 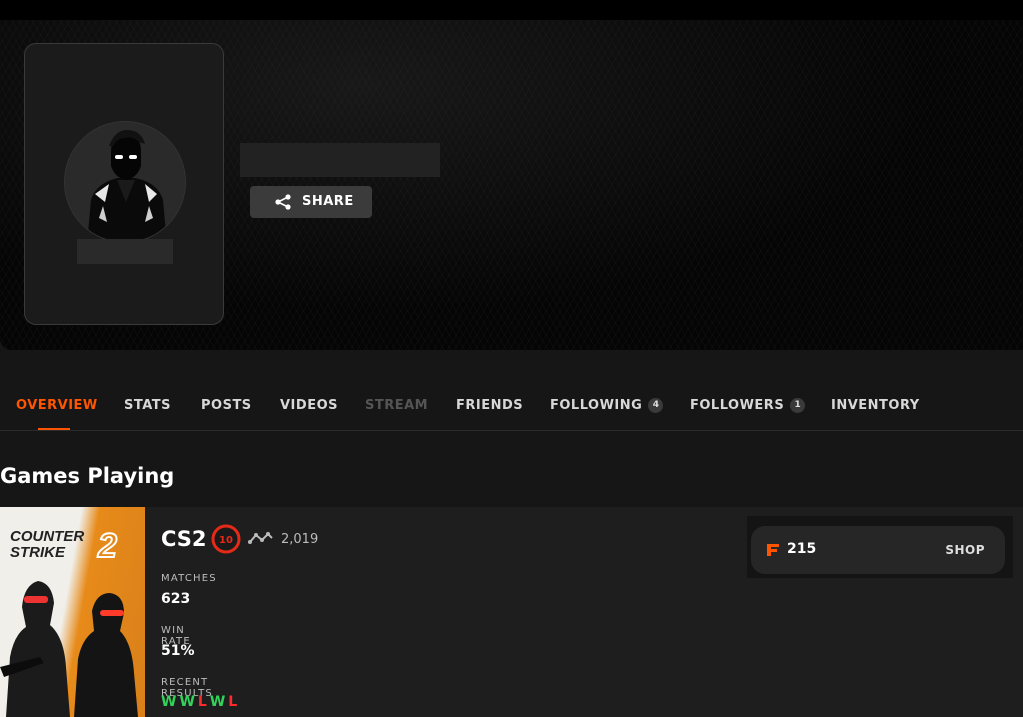 What do you see at coordinates (57, 405) in the screenshot?
I see `tab-overview: OVERVIEW` at bounding box center [57, 405].